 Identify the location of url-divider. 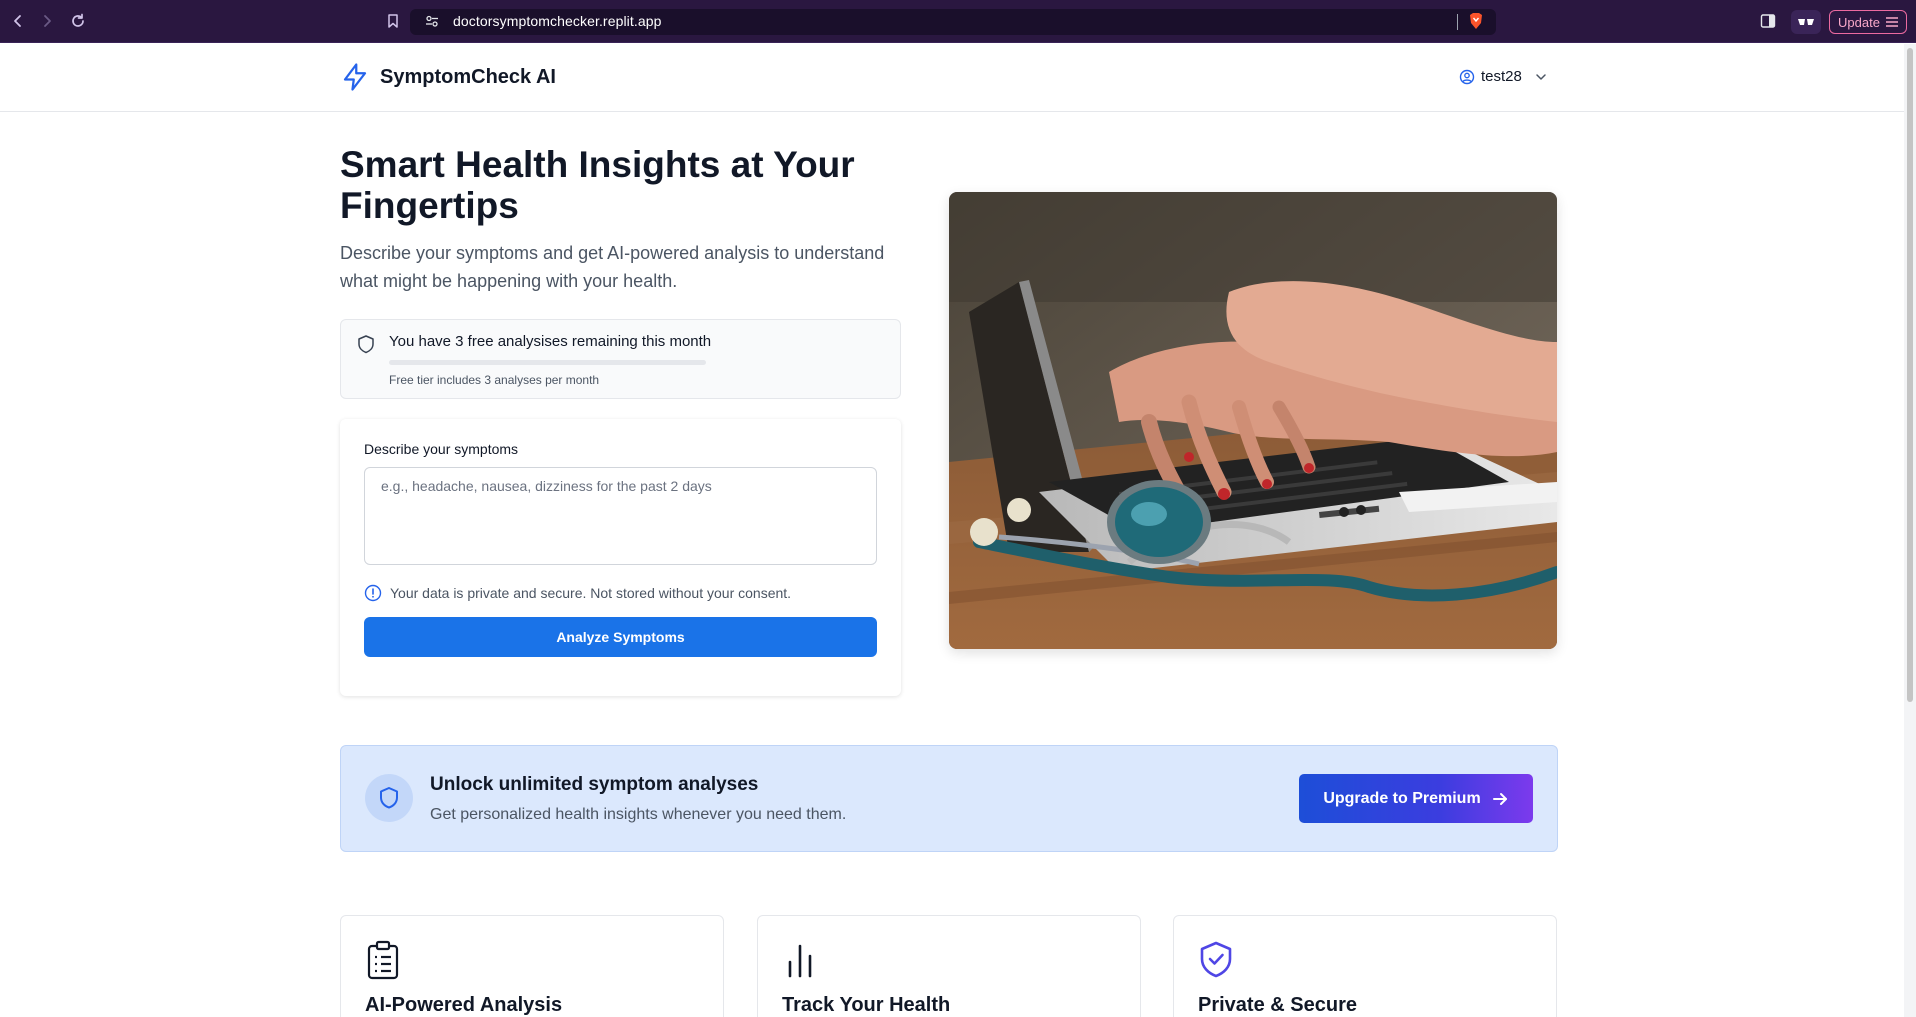
(1457, 22).